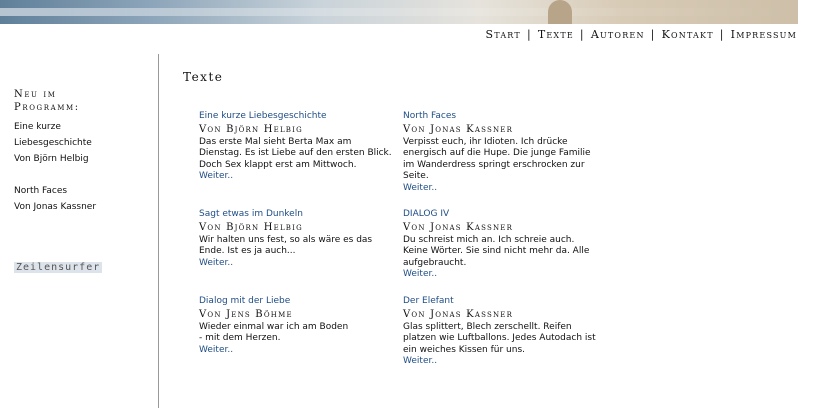  What do you see at coordinates (79, 101) in the screenshot?
I see `sidebar-heading: Neu im Programm:` at bounding box center [79, 101].